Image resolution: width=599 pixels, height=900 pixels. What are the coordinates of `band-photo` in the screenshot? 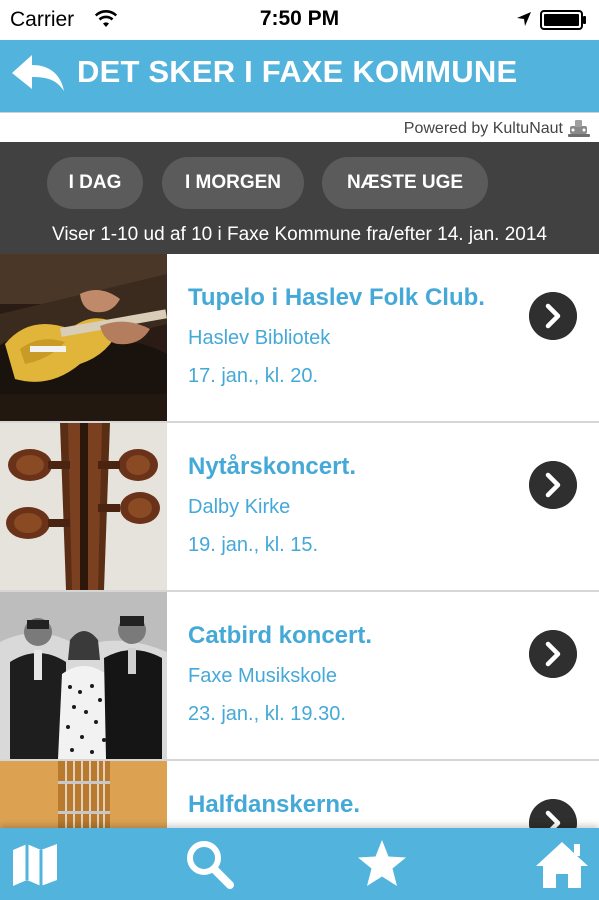 It's located at (83, 675).